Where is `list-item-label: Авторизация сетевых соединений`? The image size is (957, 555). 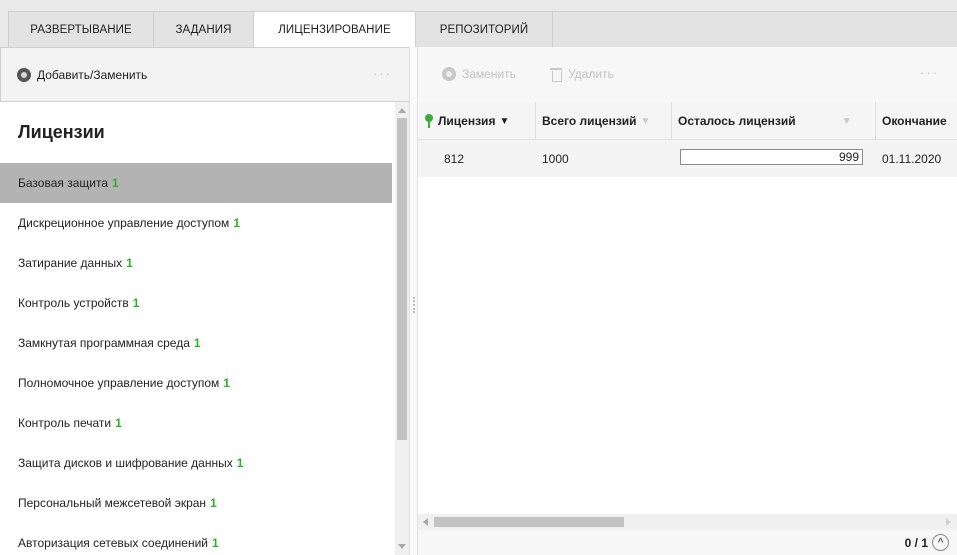 list-item-label: Авторизация сетевых соединений is located at coordinates (113, 543).